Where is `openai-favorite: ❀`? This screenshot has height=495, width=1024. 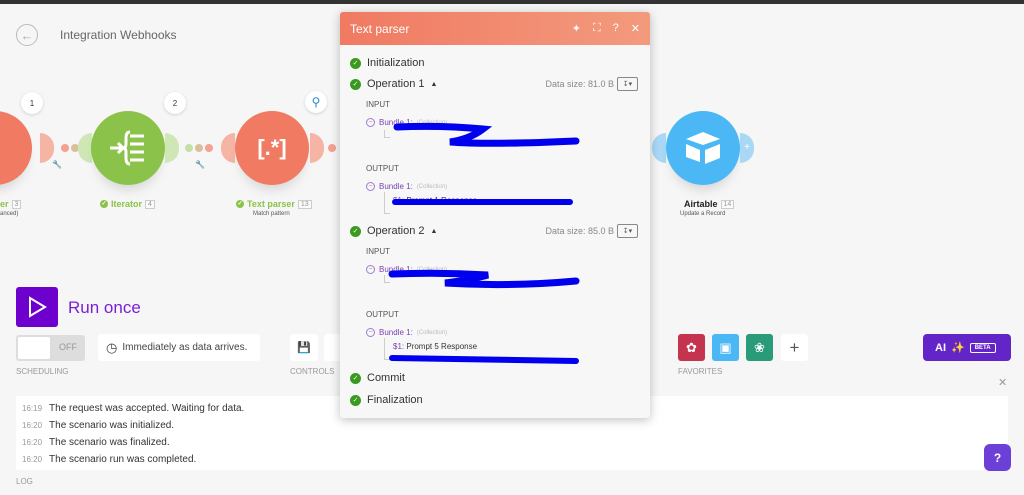 openai-favorite: ❀ is located at coordinates (759, 347).